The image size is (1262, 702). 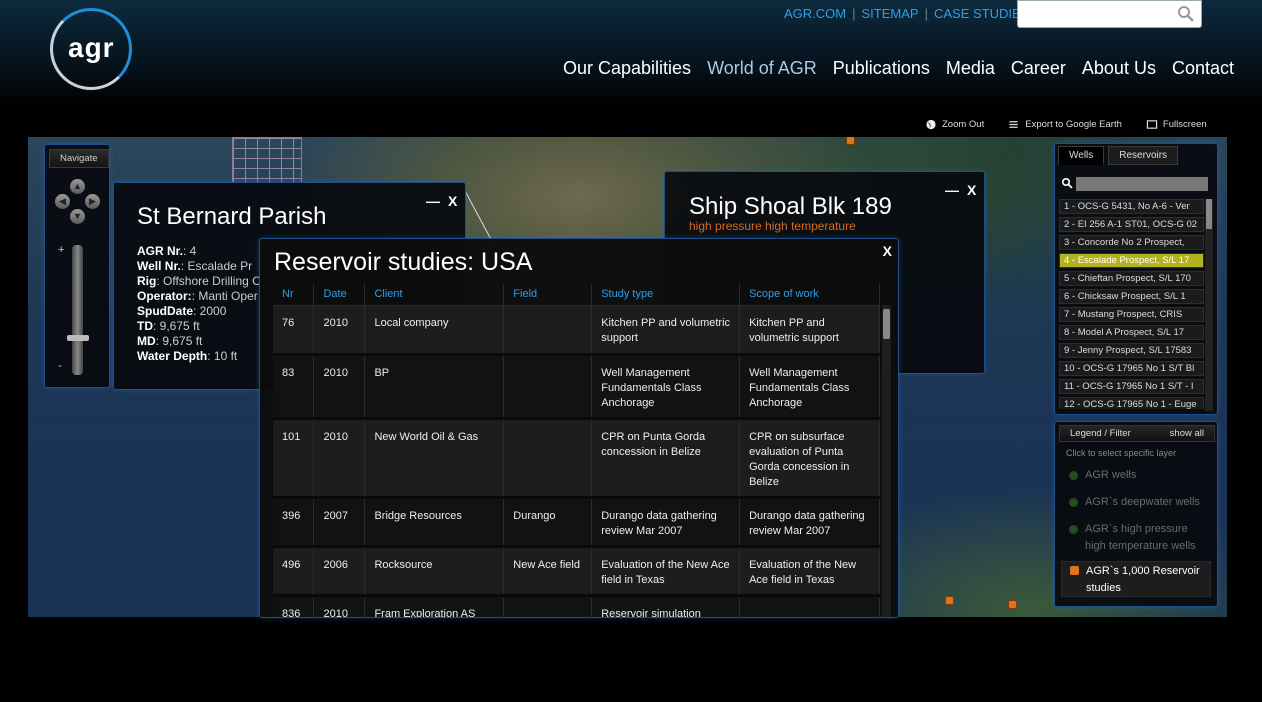 What do you see at coordinates (762, 68) in the screenshot?
I see `nav-world-of-agr: World of AGR` at bounding box center [762, 68].